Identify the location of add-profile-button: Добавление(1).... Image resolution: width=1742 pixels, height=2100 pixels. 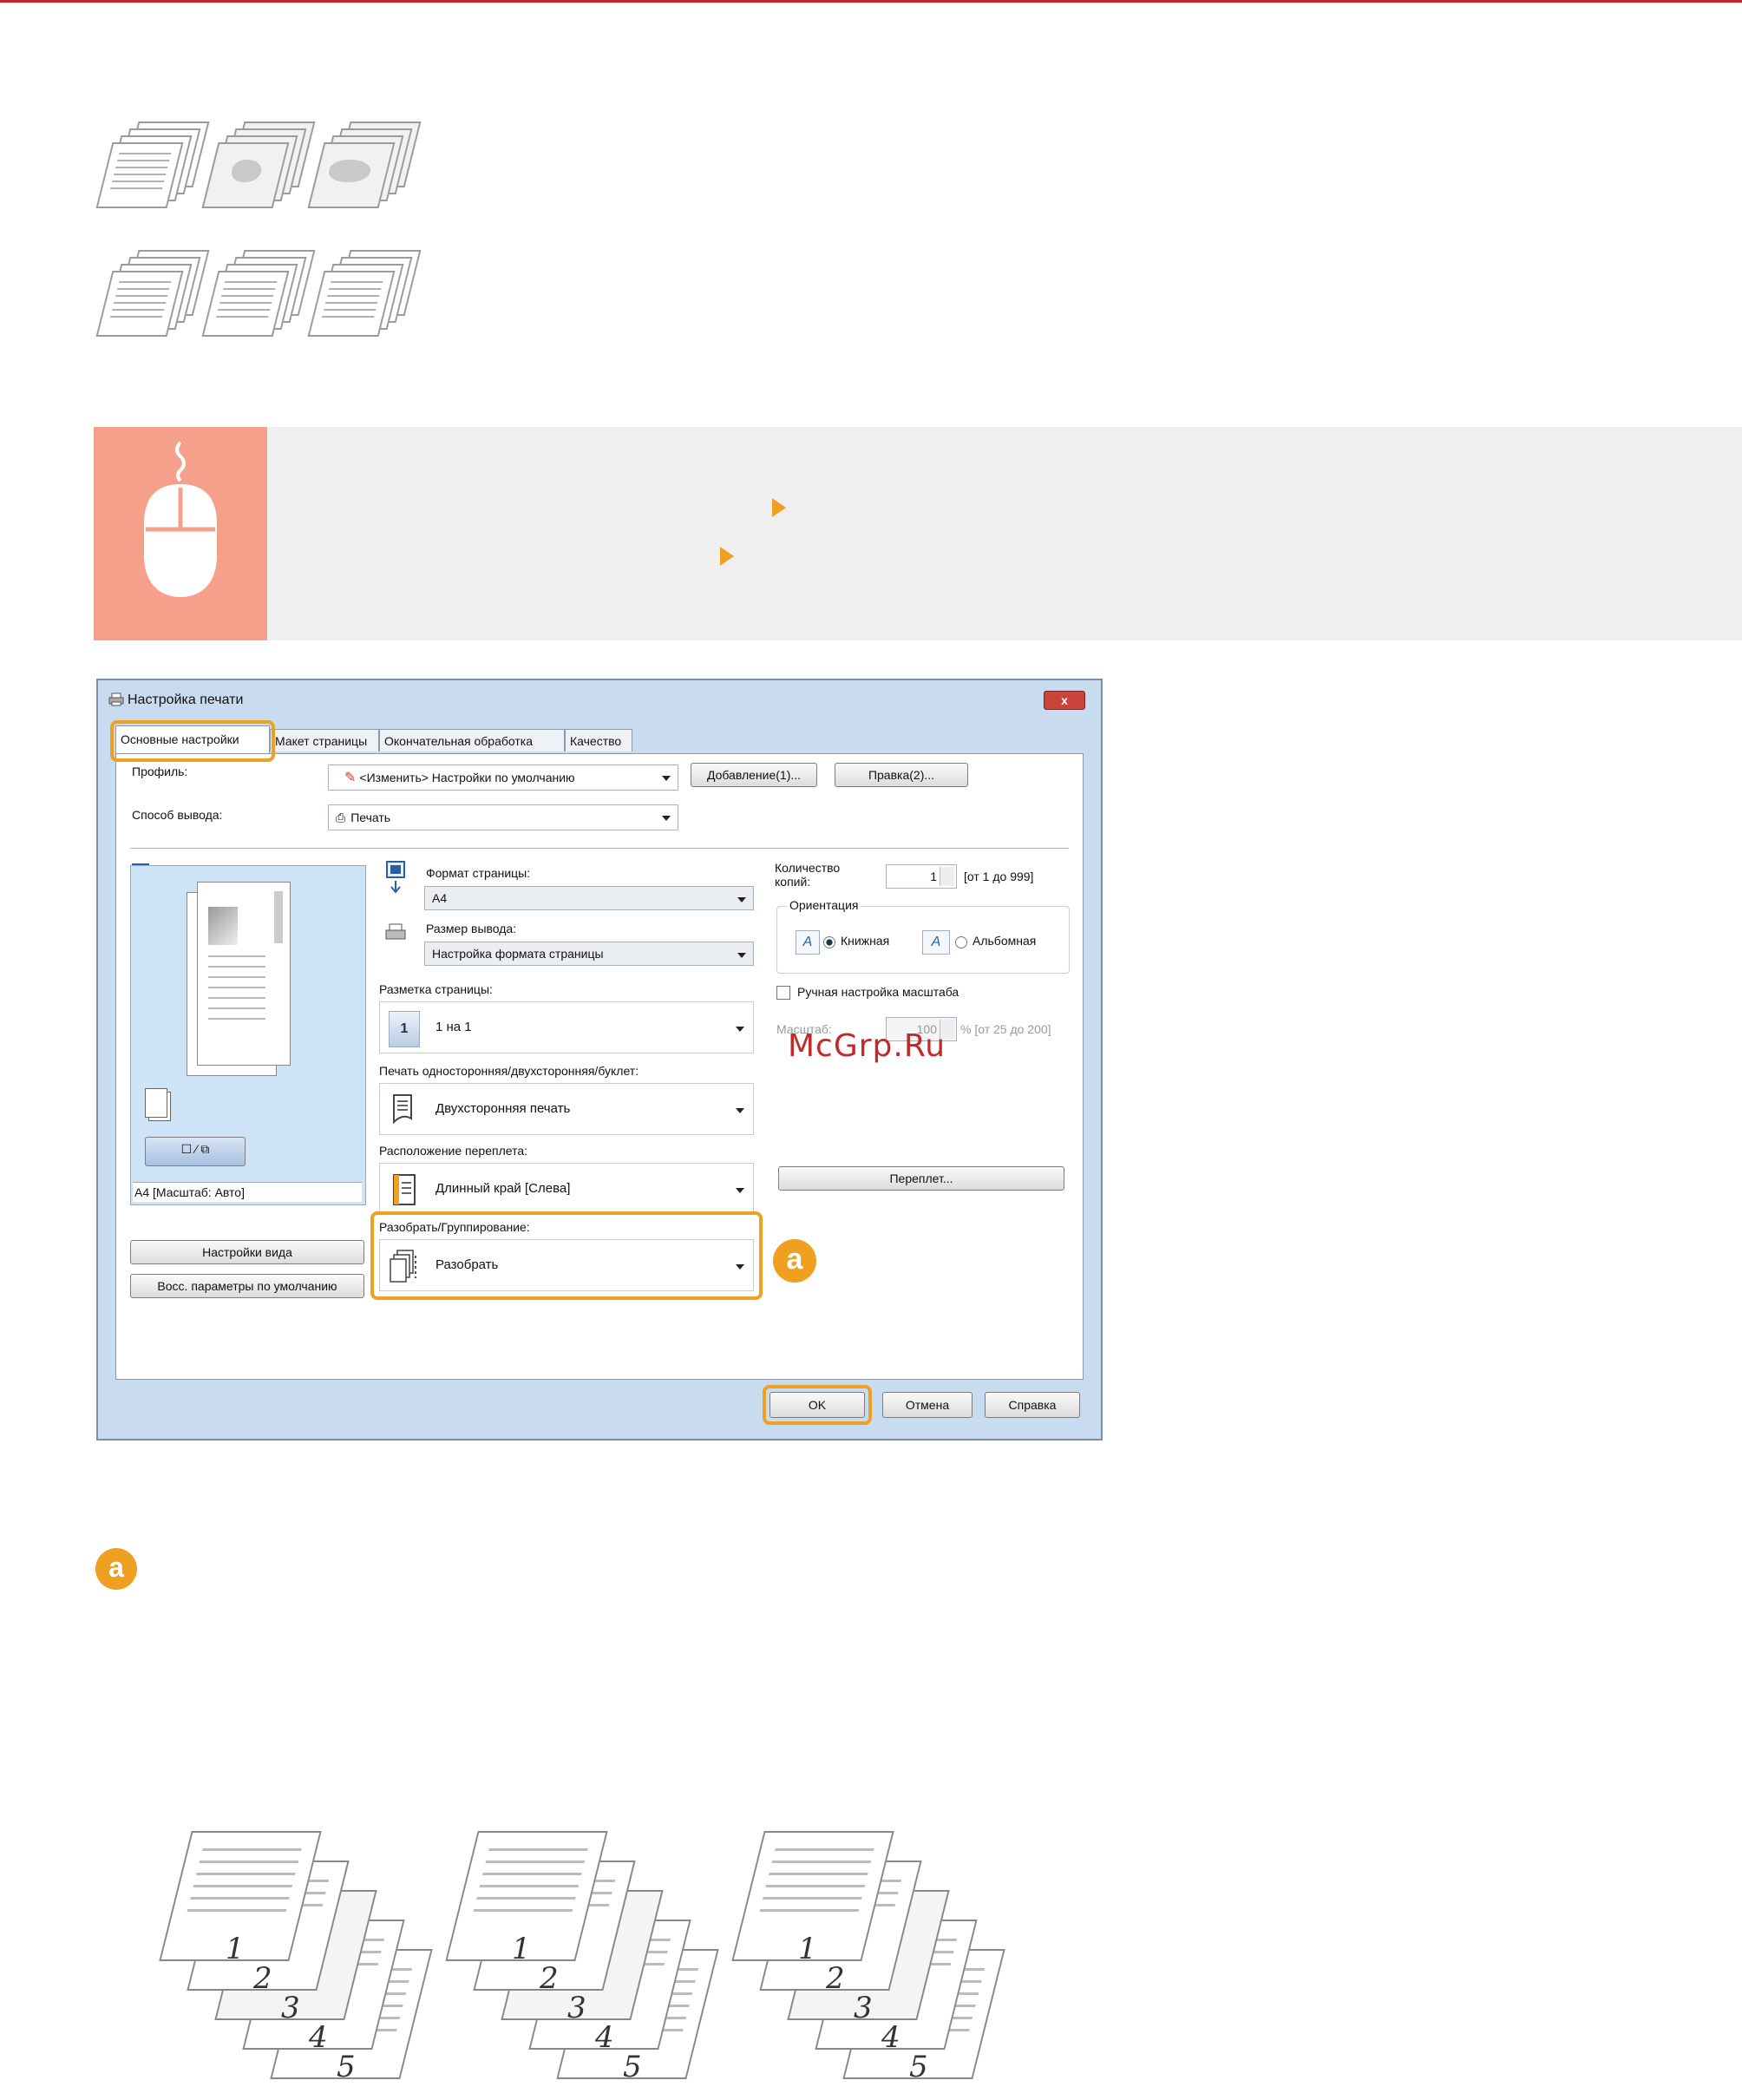
(754, 775).